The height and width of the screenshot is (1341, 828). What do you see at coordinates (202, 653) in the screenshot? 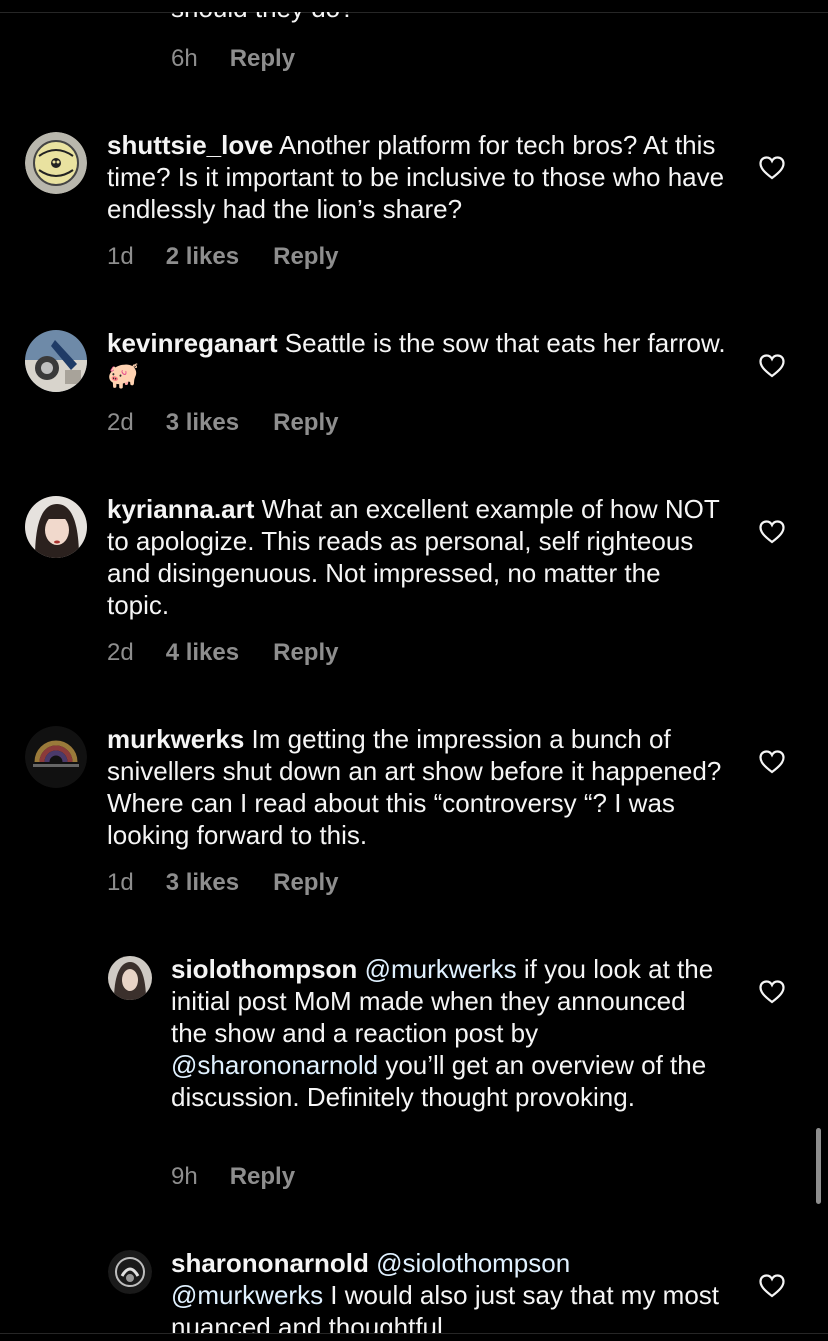
I see `likes-count: 4 likes` at bounding box center [202, 653].